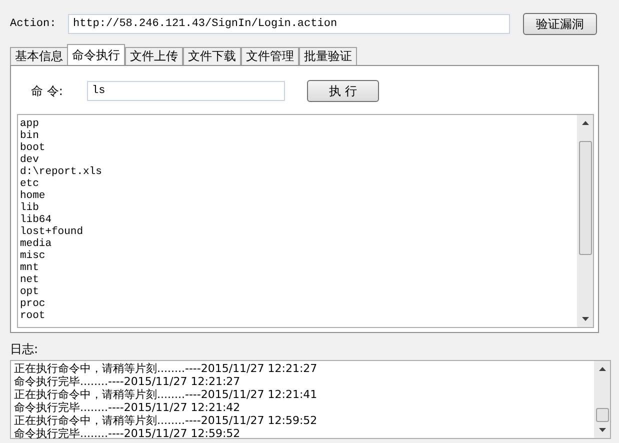  Describe the element at coordinates (212, 56) in the screenshot. I see `tab: 文件下载` at that location.